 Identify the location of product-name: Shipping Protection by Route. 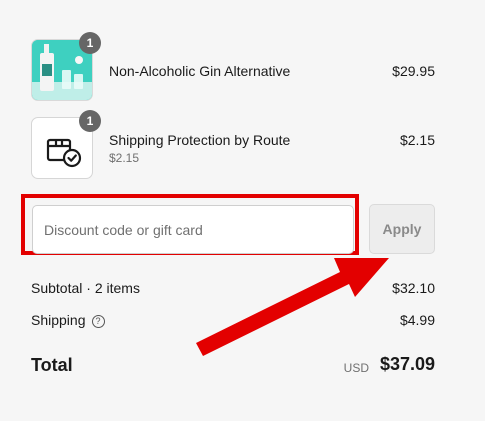
(200, 140).